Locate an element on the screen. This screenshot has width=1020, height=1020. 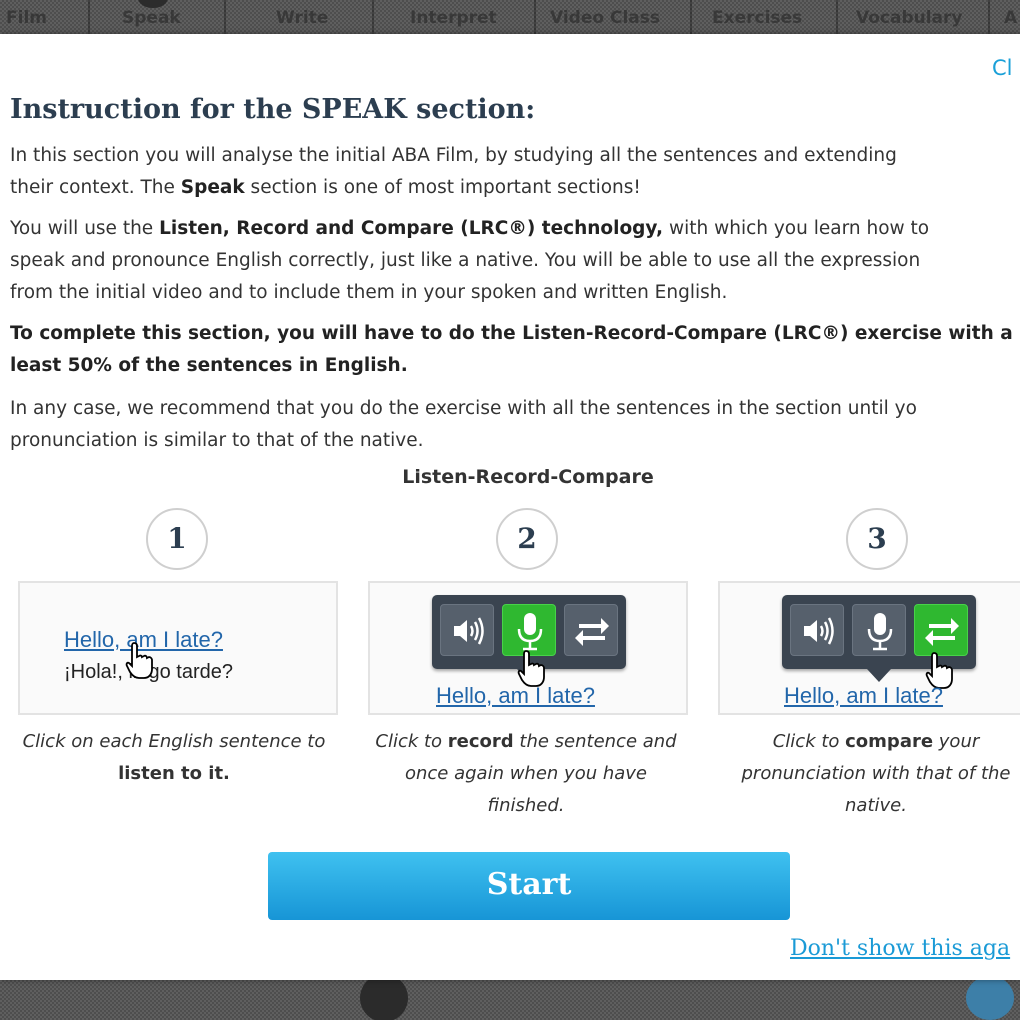
step-number-1: 1 is located at coordinates (177, 539).